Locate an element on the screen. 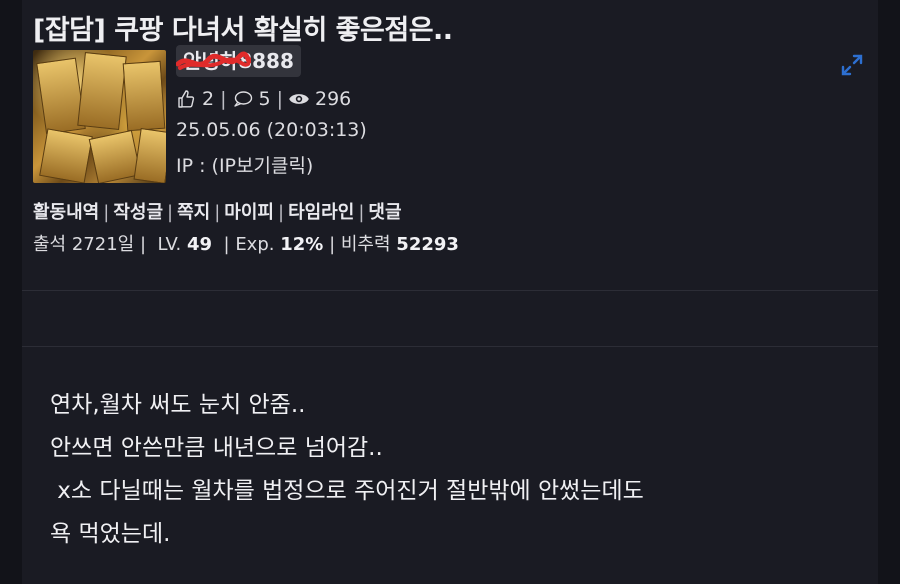  attendance: 출석 2721일 is located at coordinates (84, 244).